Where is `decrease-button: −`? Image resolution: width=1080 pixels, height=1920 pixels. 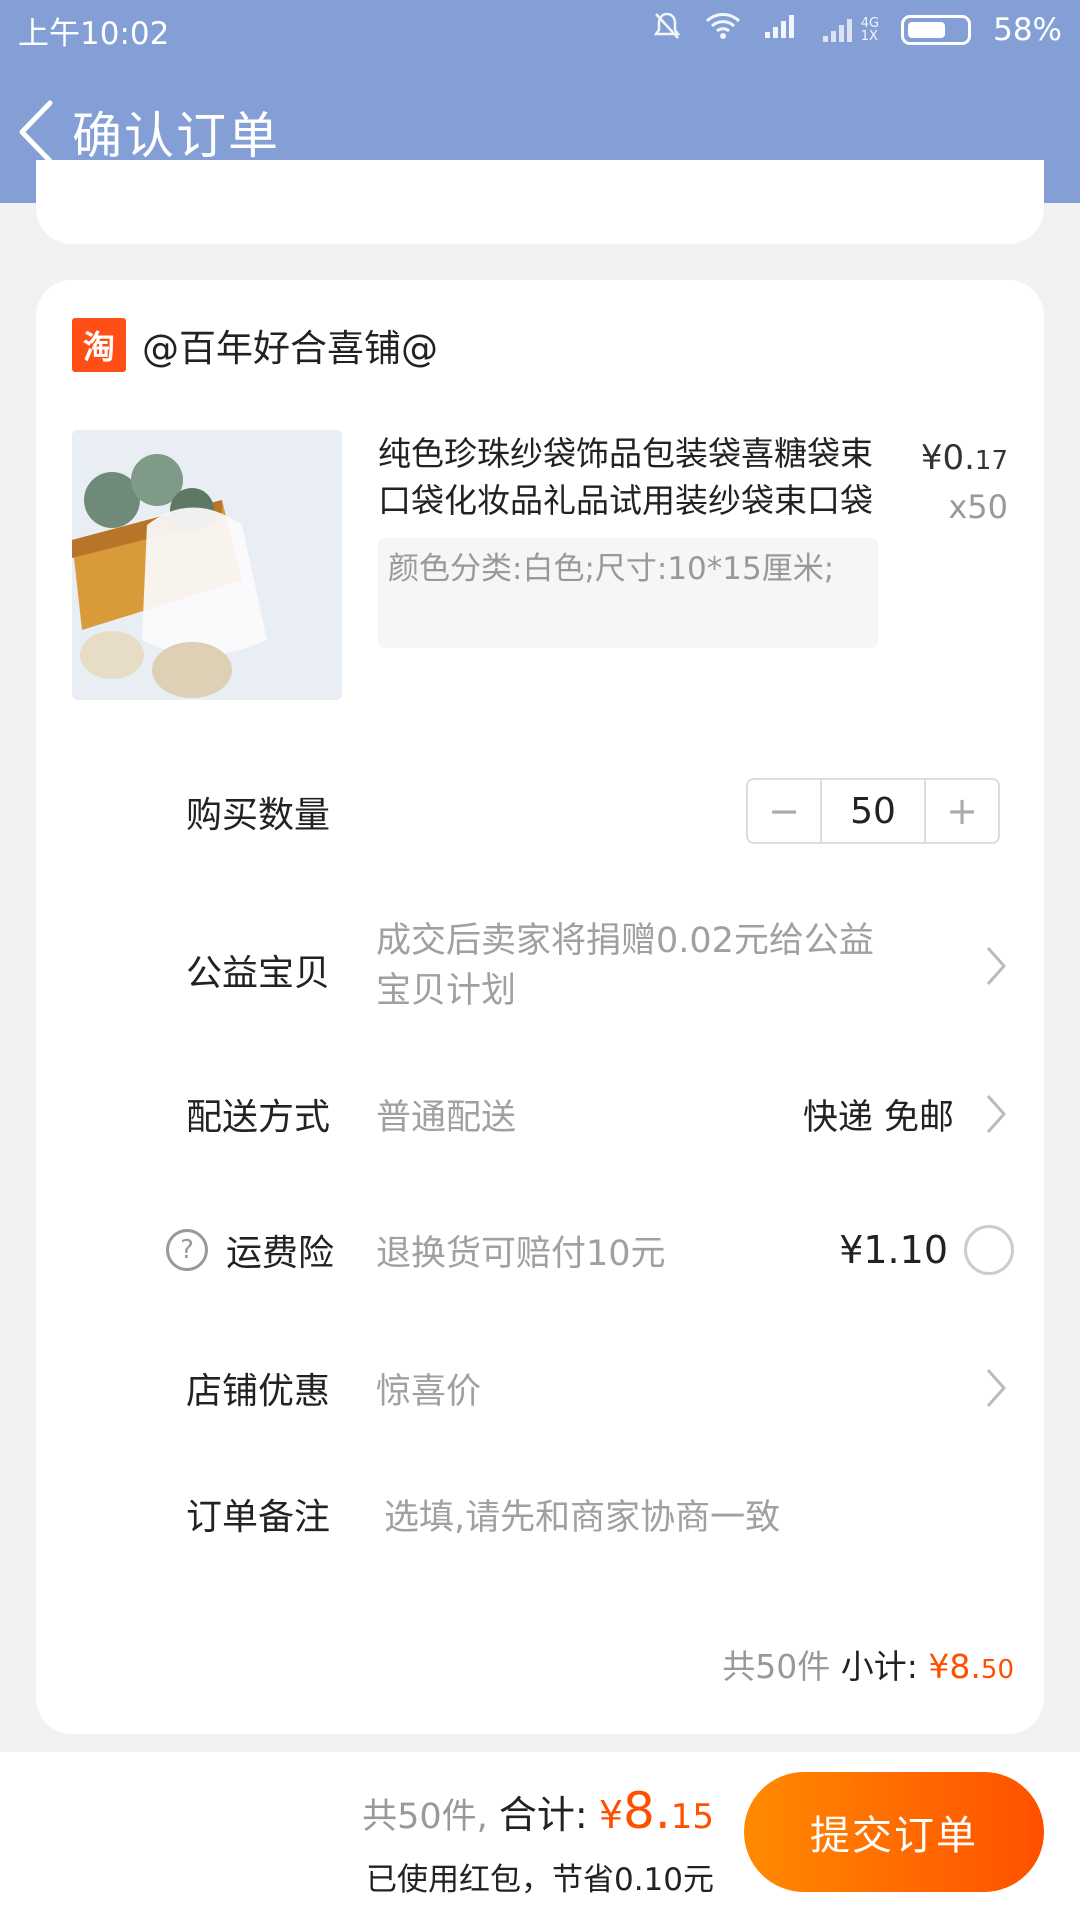
decrease-button: − is located at coordinates (784, 811).